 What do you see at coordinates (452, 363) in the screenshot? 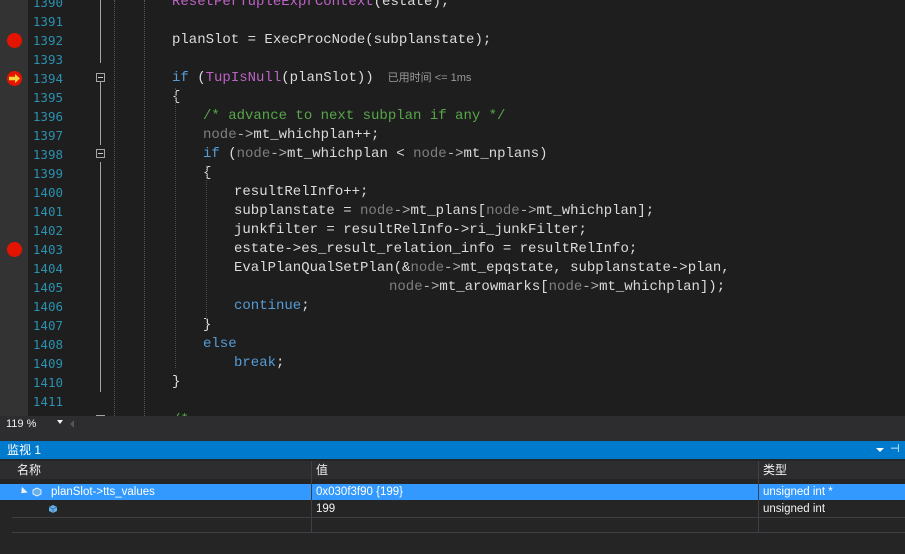
I see `code-line: 1409 break;` at bounding box center [452, 363].